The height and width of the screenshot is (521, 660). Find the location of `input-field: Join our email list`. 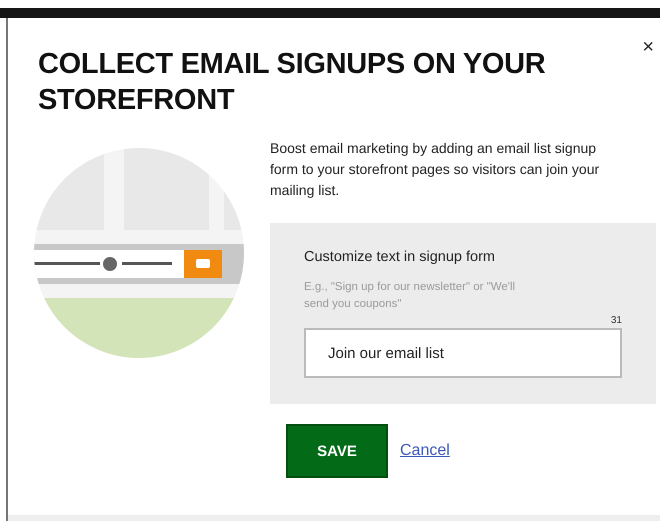

input-field: Join our email list is located at coordinates (463, 353).